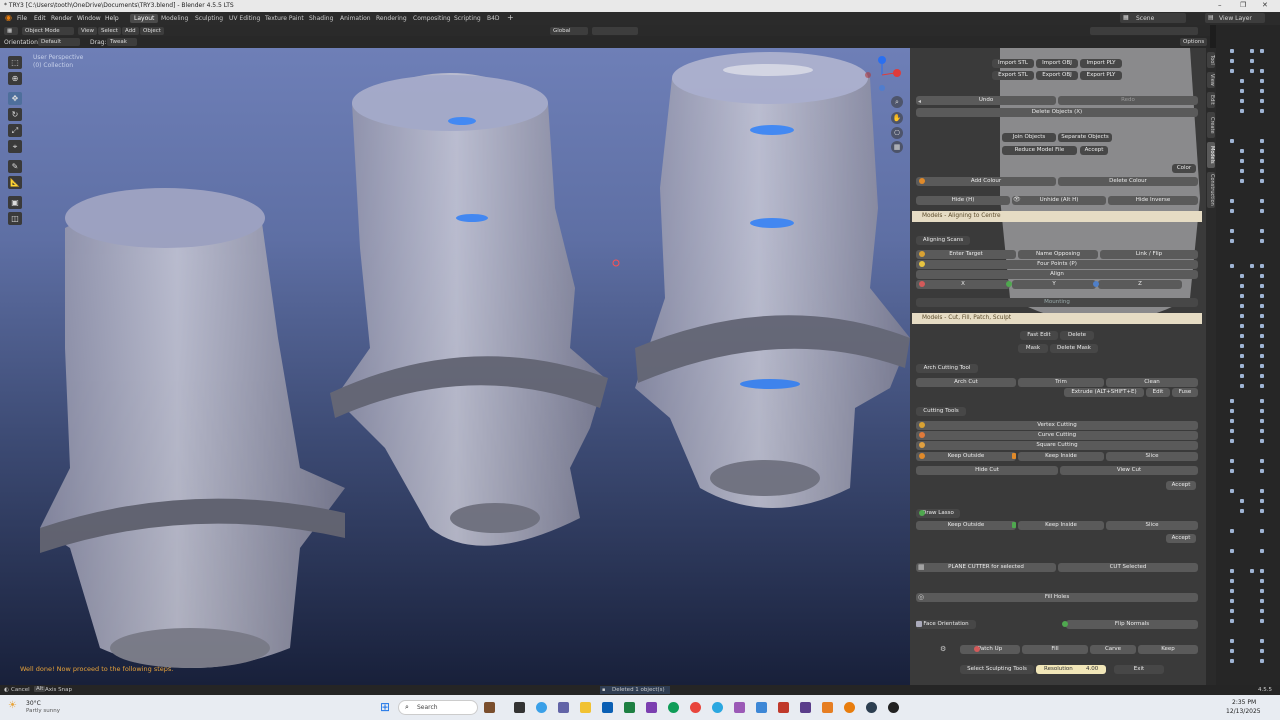 The height and width of the screenshot is (720, 1280). Describe the element at coordinates (919, 624) in the screenshot. I see `face-orientation-checkbox` at that location.